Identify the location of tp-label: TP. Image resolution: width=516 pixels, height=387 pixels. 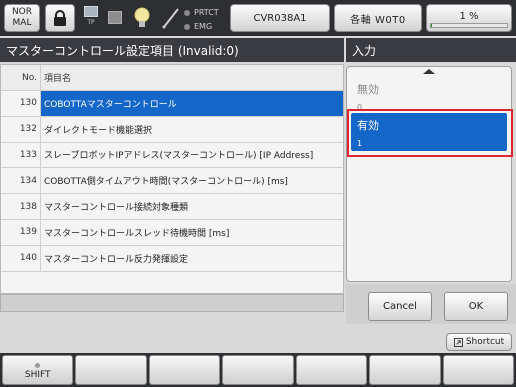
(91, 22).